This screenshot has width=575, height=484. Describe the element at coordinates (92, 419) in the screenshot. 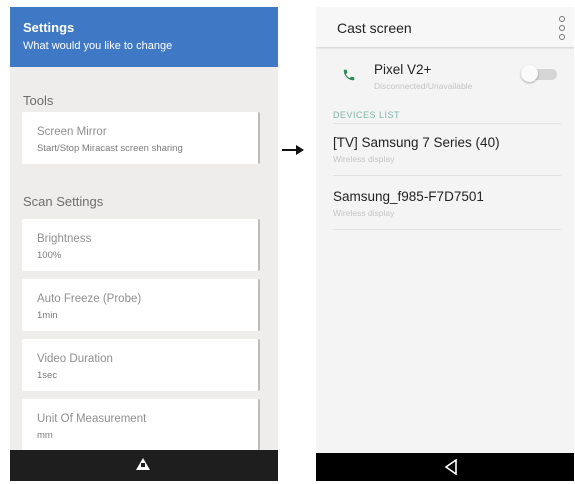

I see `setting-item-title: Unit Of Measurement` at that location.